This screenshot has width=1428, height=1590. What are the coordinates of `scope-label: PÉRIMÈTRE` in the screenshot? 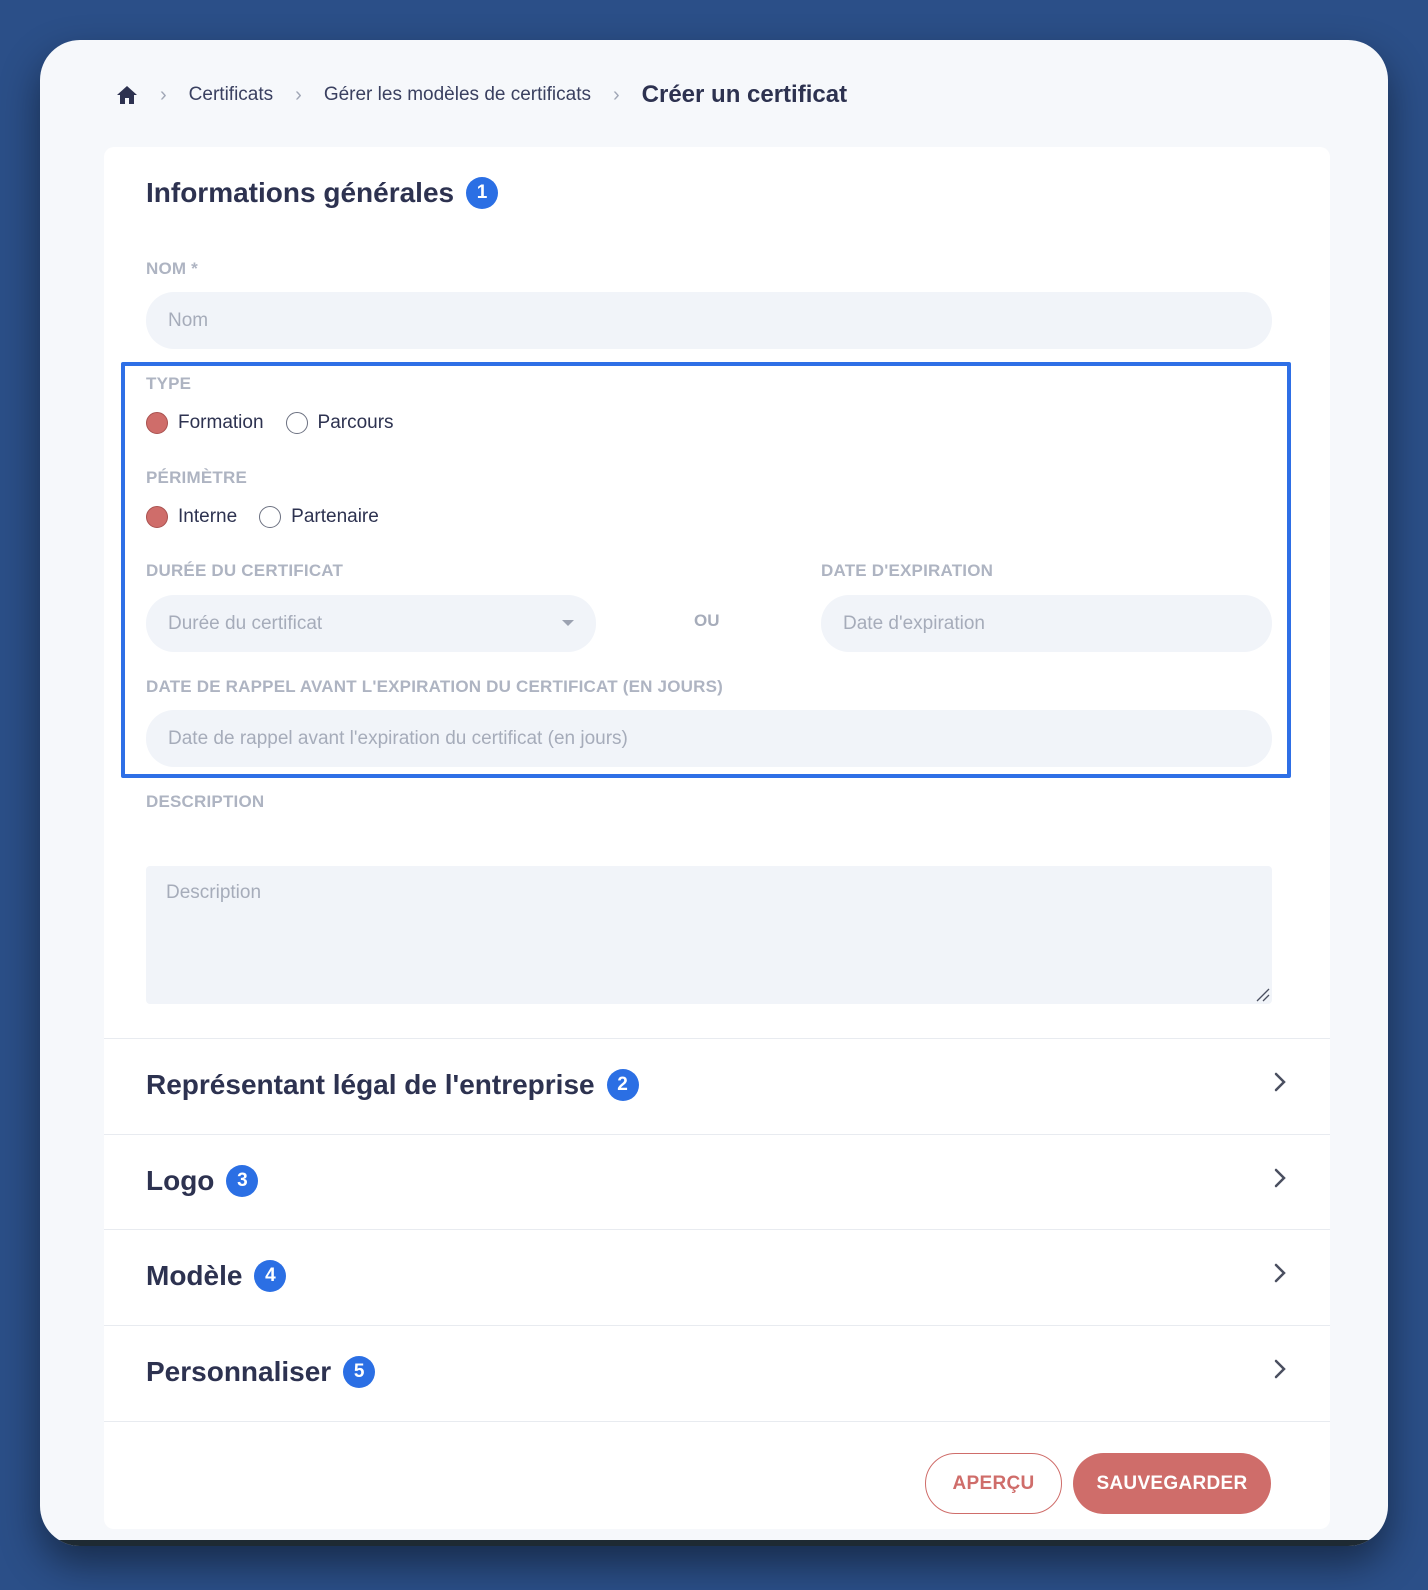 It's located at (196, 477).